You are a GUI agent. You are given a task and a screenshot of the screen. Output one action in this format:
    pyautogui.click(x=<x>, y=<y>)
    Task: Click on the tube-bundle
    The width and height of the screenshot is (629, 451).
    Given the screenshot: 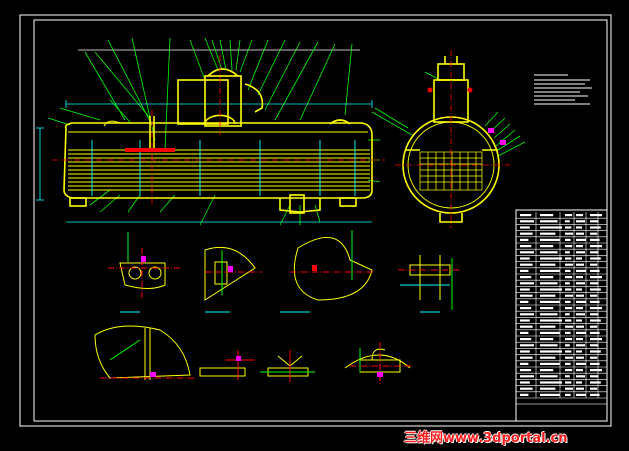 What is the action you would take?
    pyautogui.click(x=219, y=170)
    